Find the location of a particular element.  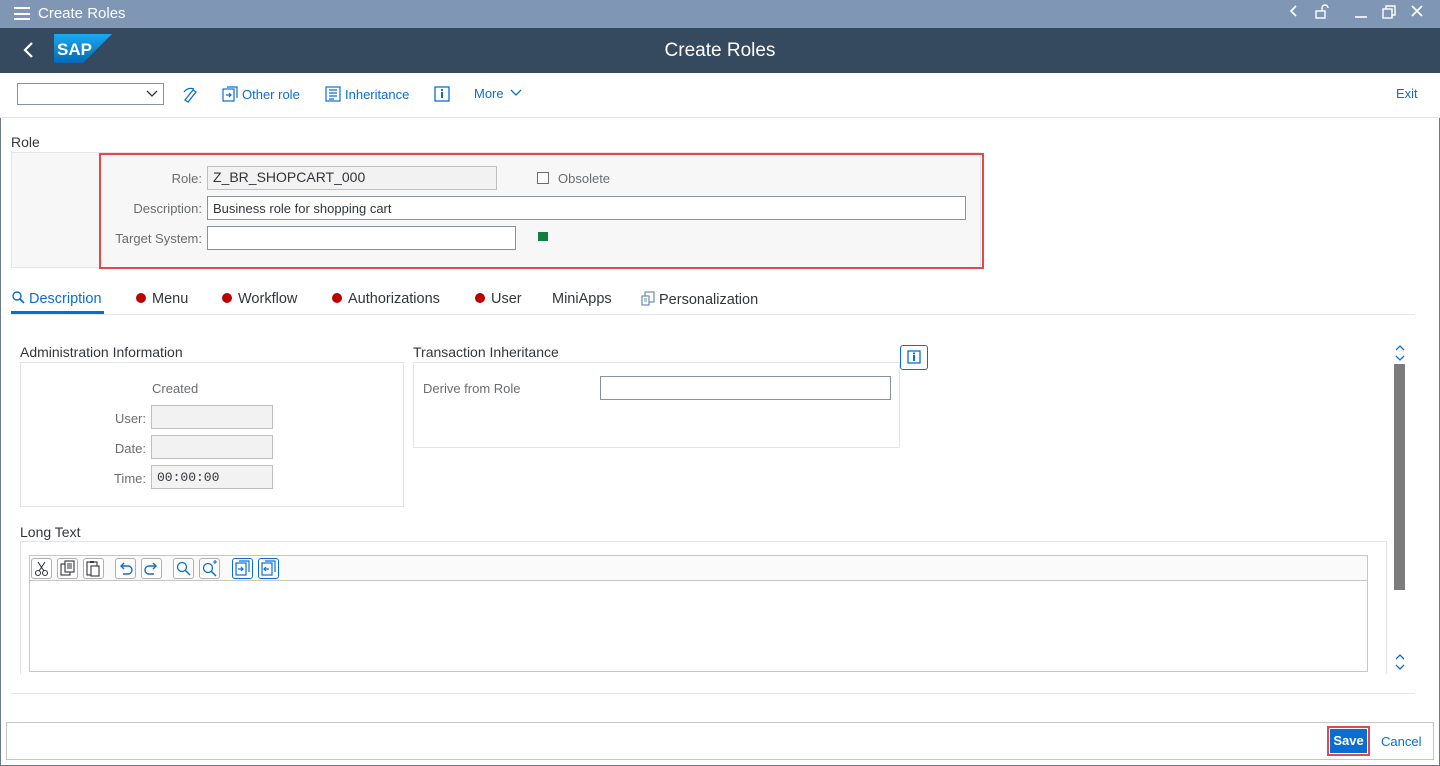

save-button: Save is located at coordinates (1348, 741).